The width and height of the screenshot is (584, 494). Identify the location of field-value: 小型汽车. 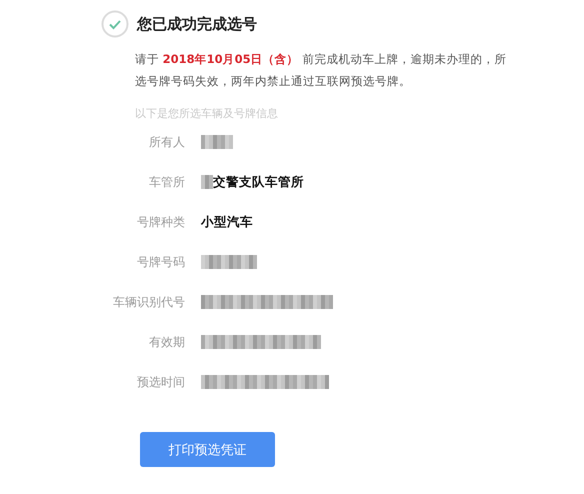
(227, 222).